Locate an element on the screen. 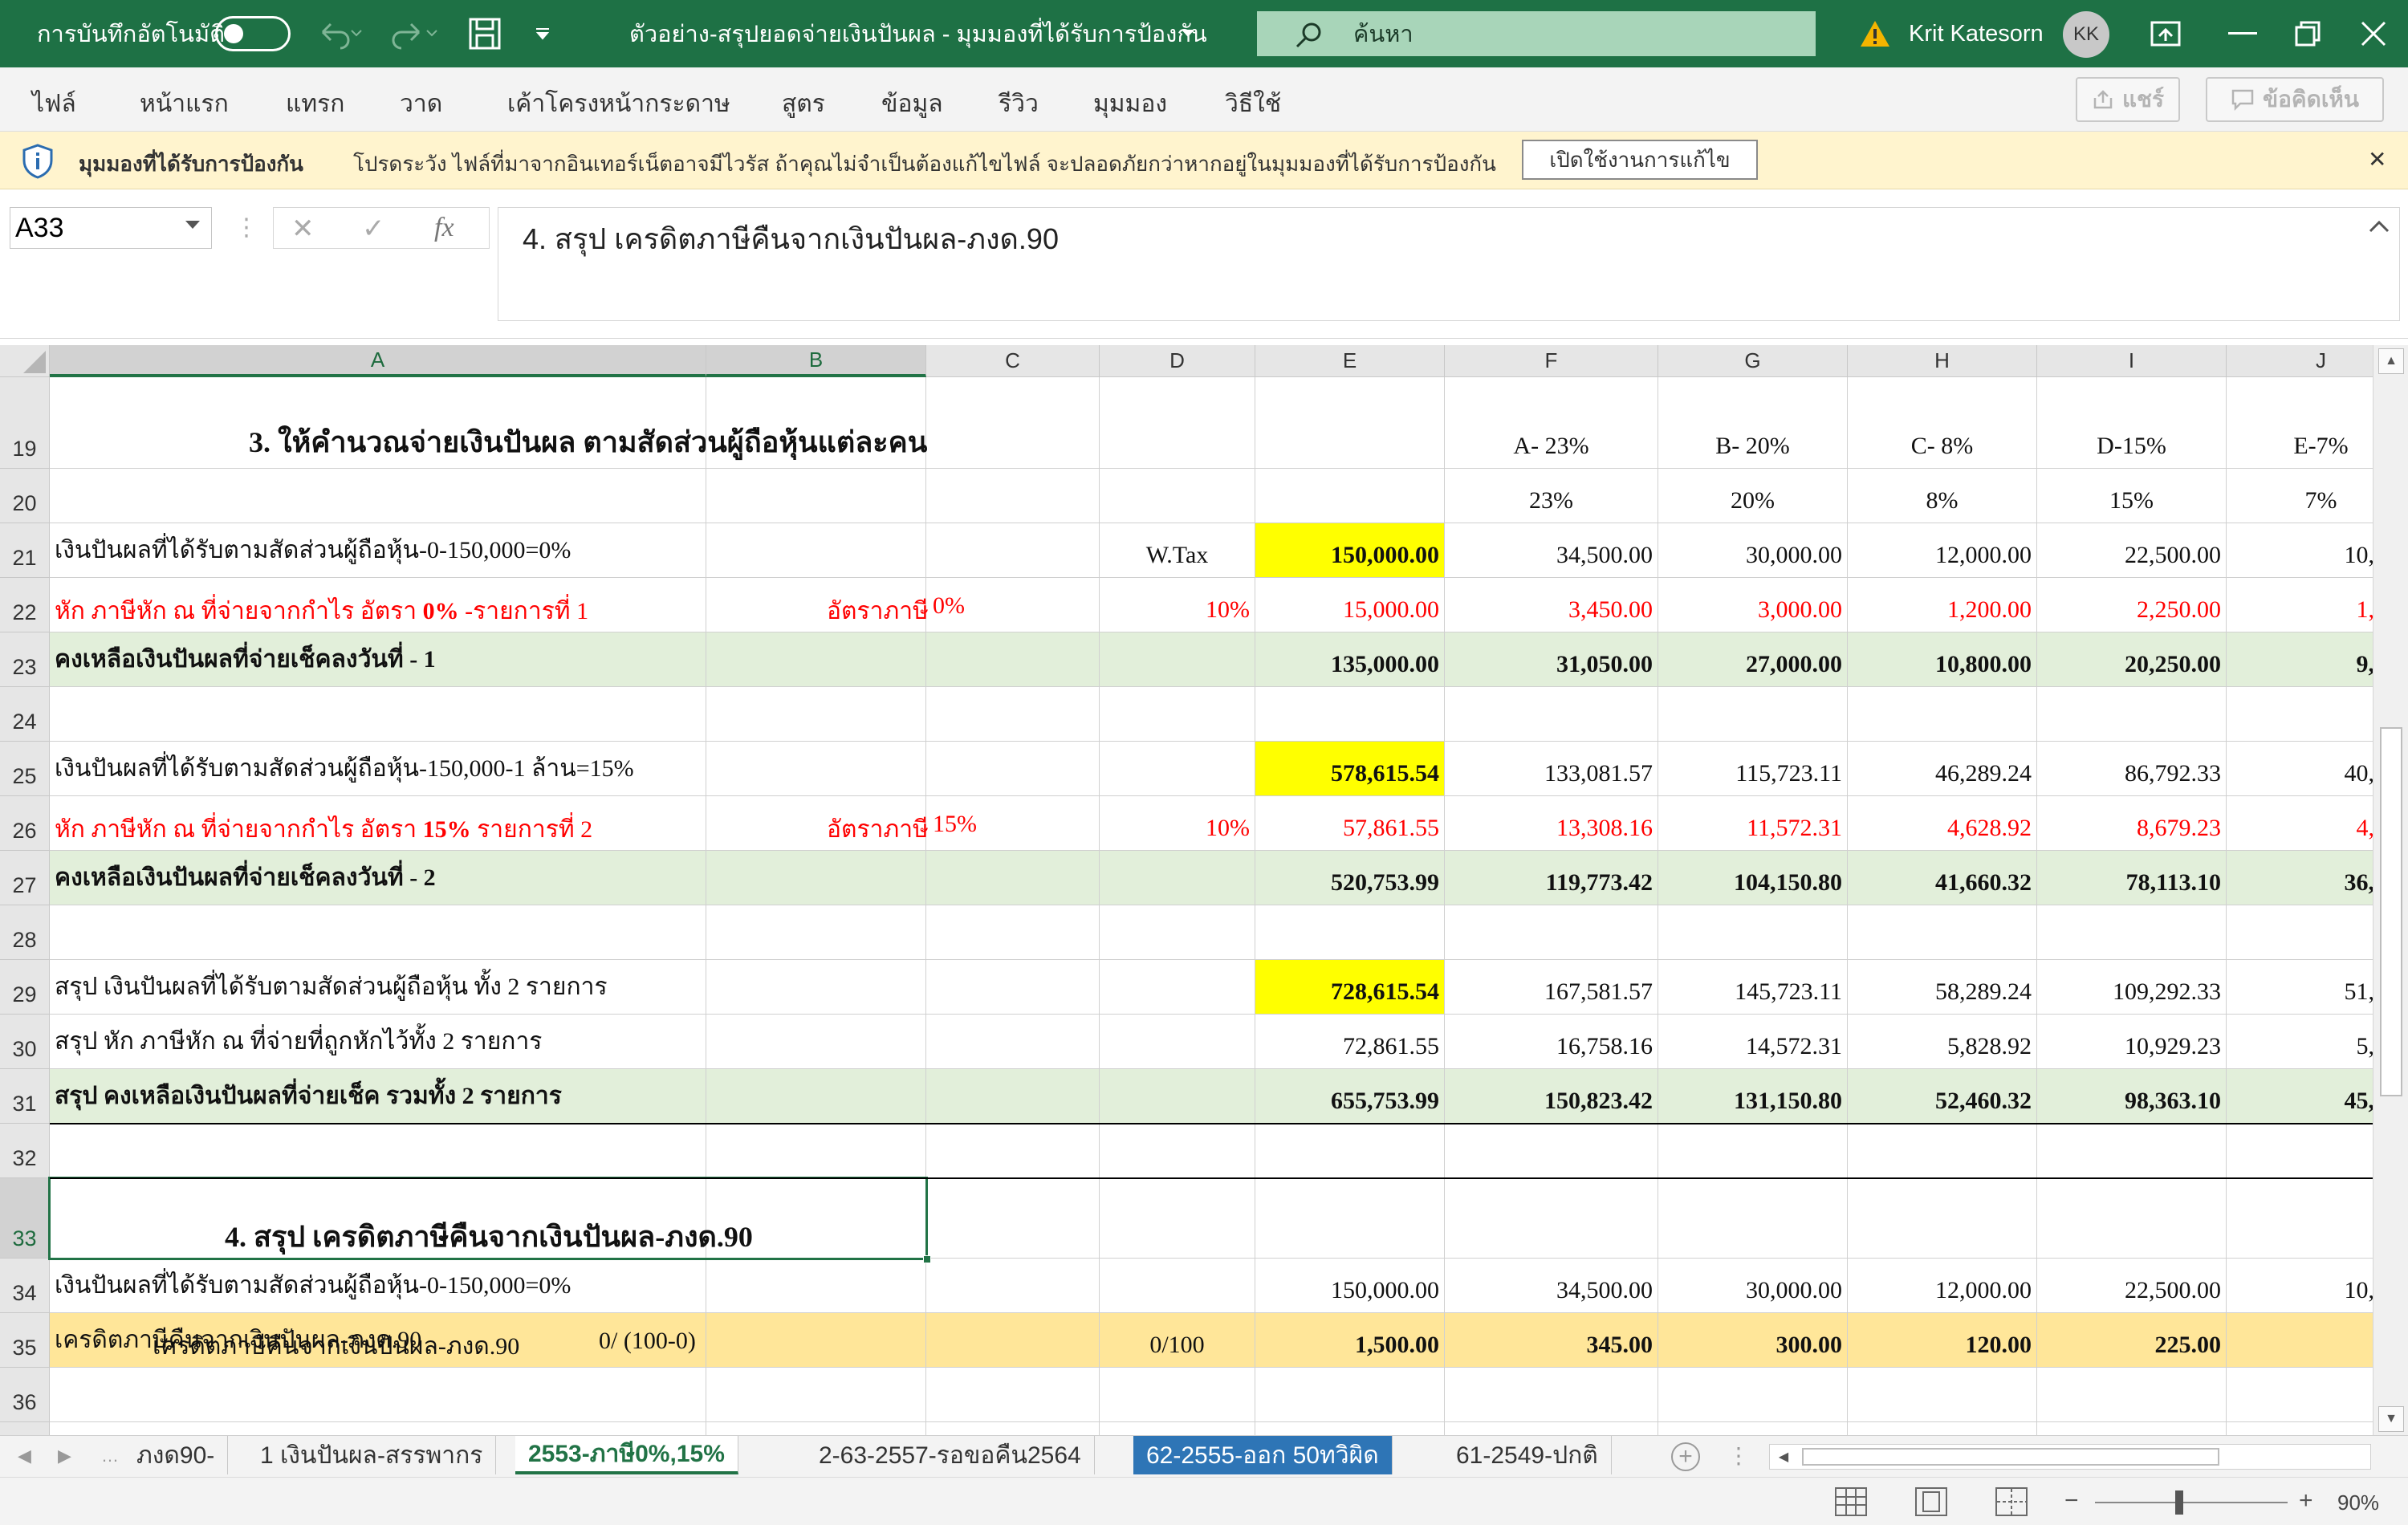 Image resolution: width=2408 pixels, height=1525 pixels. cell-a28 is located at coordinates (378, 933).